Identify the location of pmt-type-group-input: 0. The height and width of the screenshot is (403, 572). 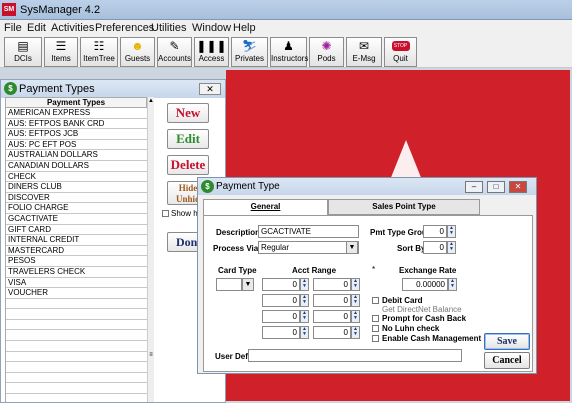
(435, 231).